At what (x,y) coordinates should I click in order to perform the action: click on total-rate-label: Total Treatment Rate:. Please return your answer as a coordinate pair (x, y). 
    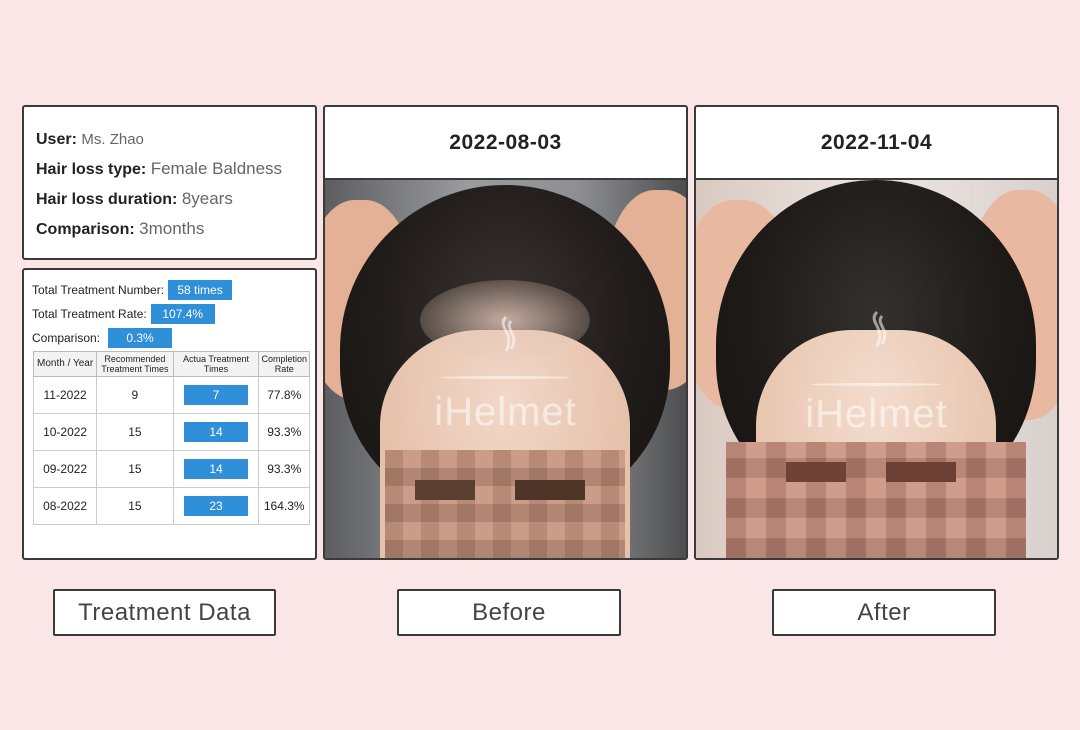
    Looking at the image, I should click on (89, 314).